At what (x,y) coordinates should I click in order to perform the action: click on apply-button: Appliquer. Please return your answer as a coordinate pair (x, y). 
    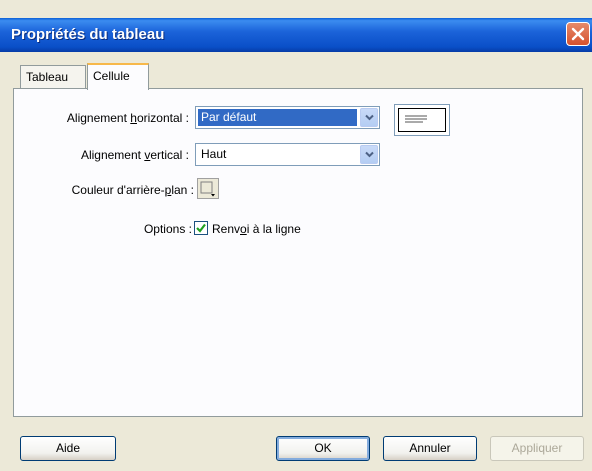
    Looking at the image, I should click on (537, 448).